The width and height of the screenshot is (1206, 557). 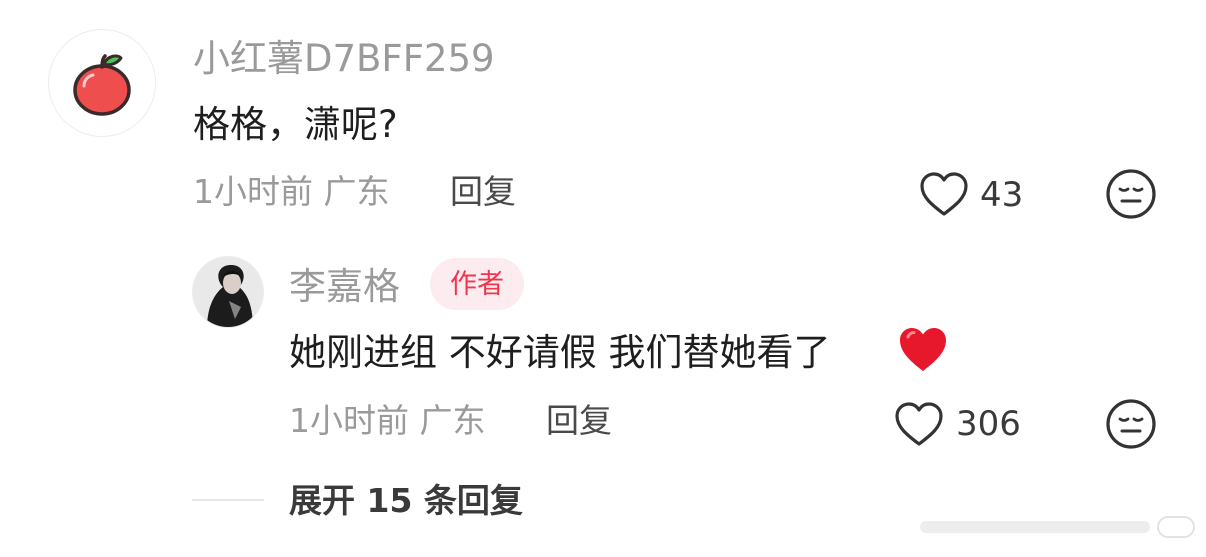 What do you see at coordinates (483, 191) in the screenshot?
I see `comment-reply-button: 回复` at bounding box center [483, 191].